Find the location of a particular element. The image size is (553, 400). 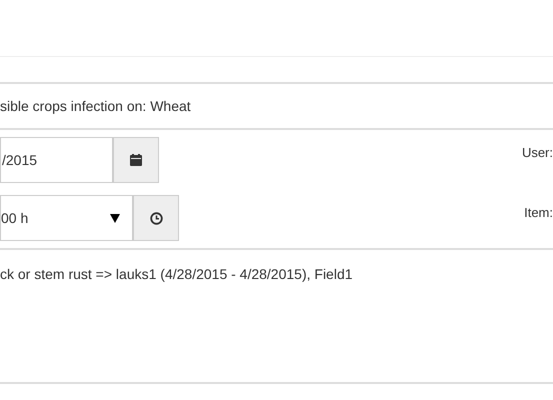

calendar-button is located at coordinates (136, 160).